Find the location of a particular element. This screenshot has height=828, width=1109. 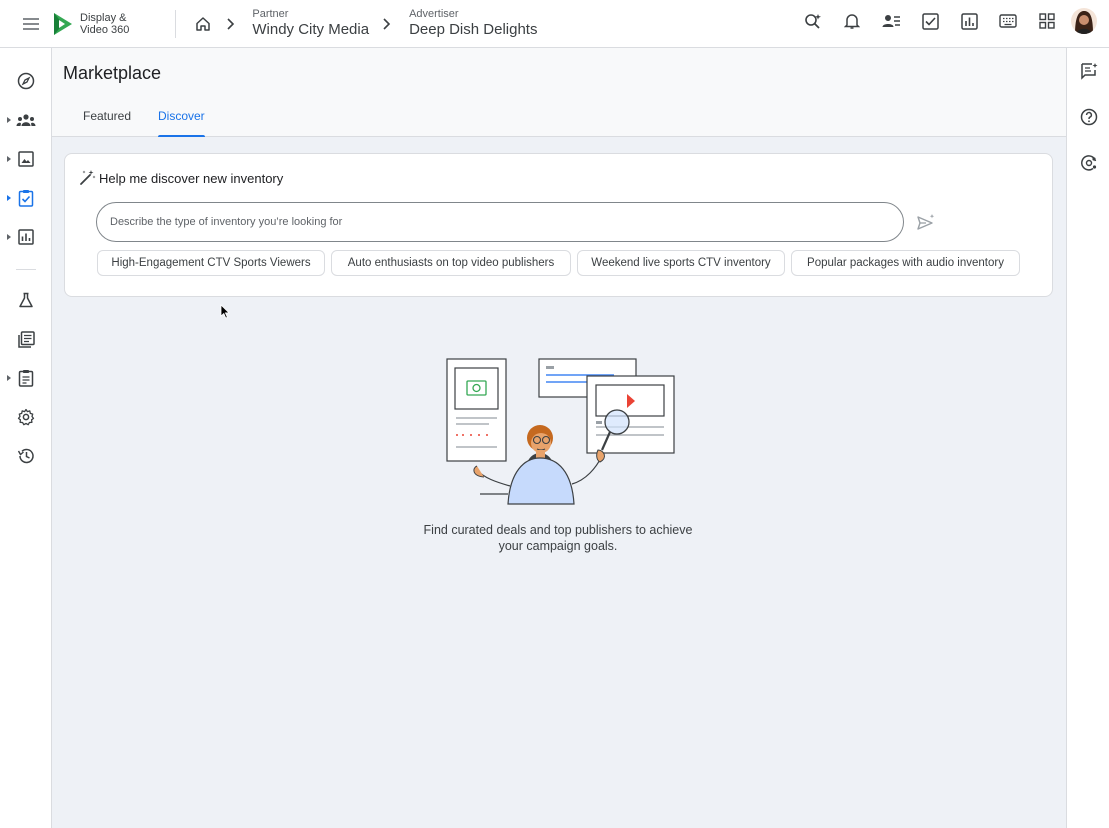

image-icon is located at coordinates (26, 159).